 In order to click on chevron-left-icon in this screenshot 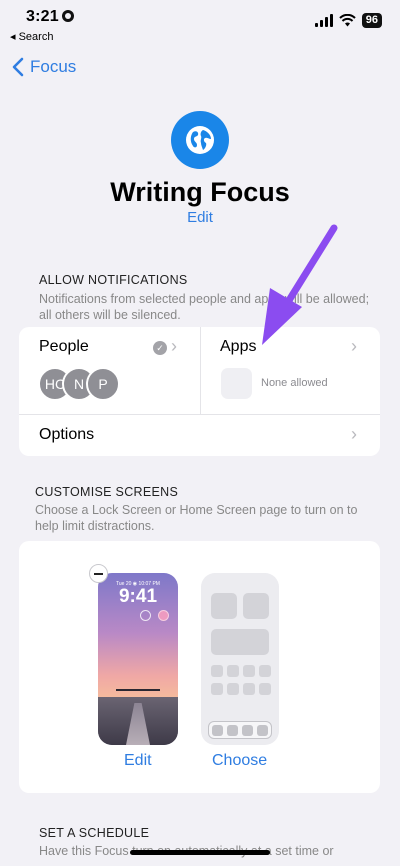, I will do `click(18, 67)`.